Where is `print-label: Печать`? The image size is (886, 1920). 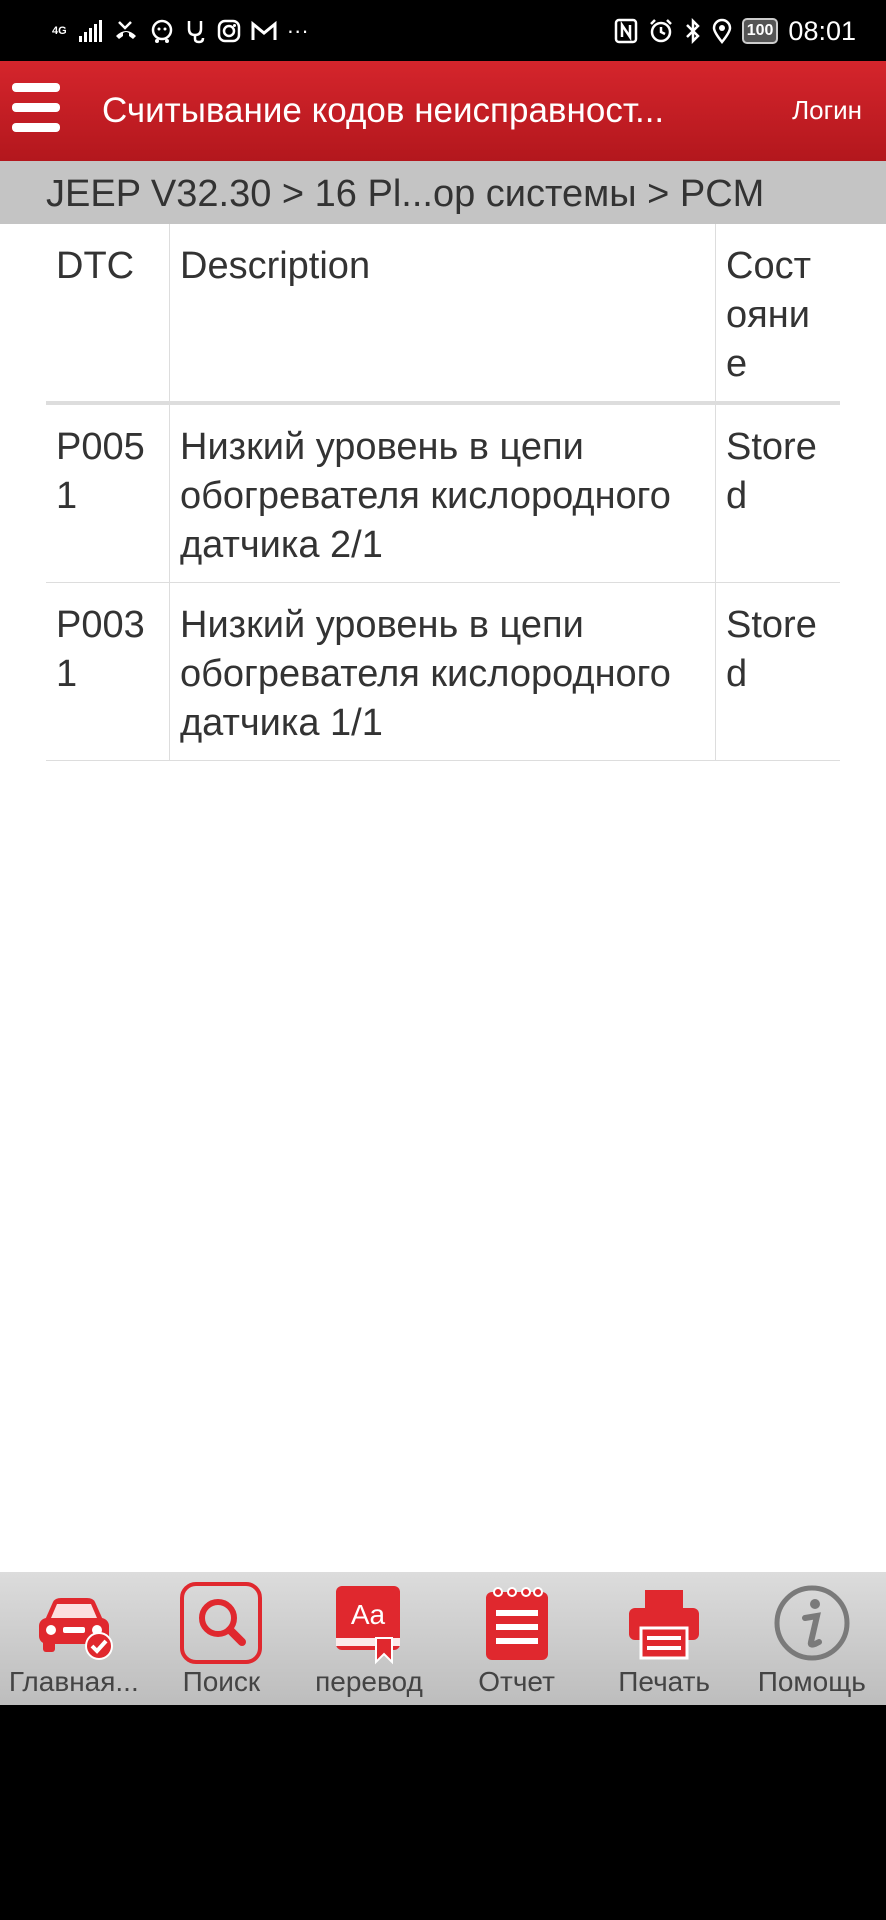 print-label: Печать is located at coordinates (664, 1681).